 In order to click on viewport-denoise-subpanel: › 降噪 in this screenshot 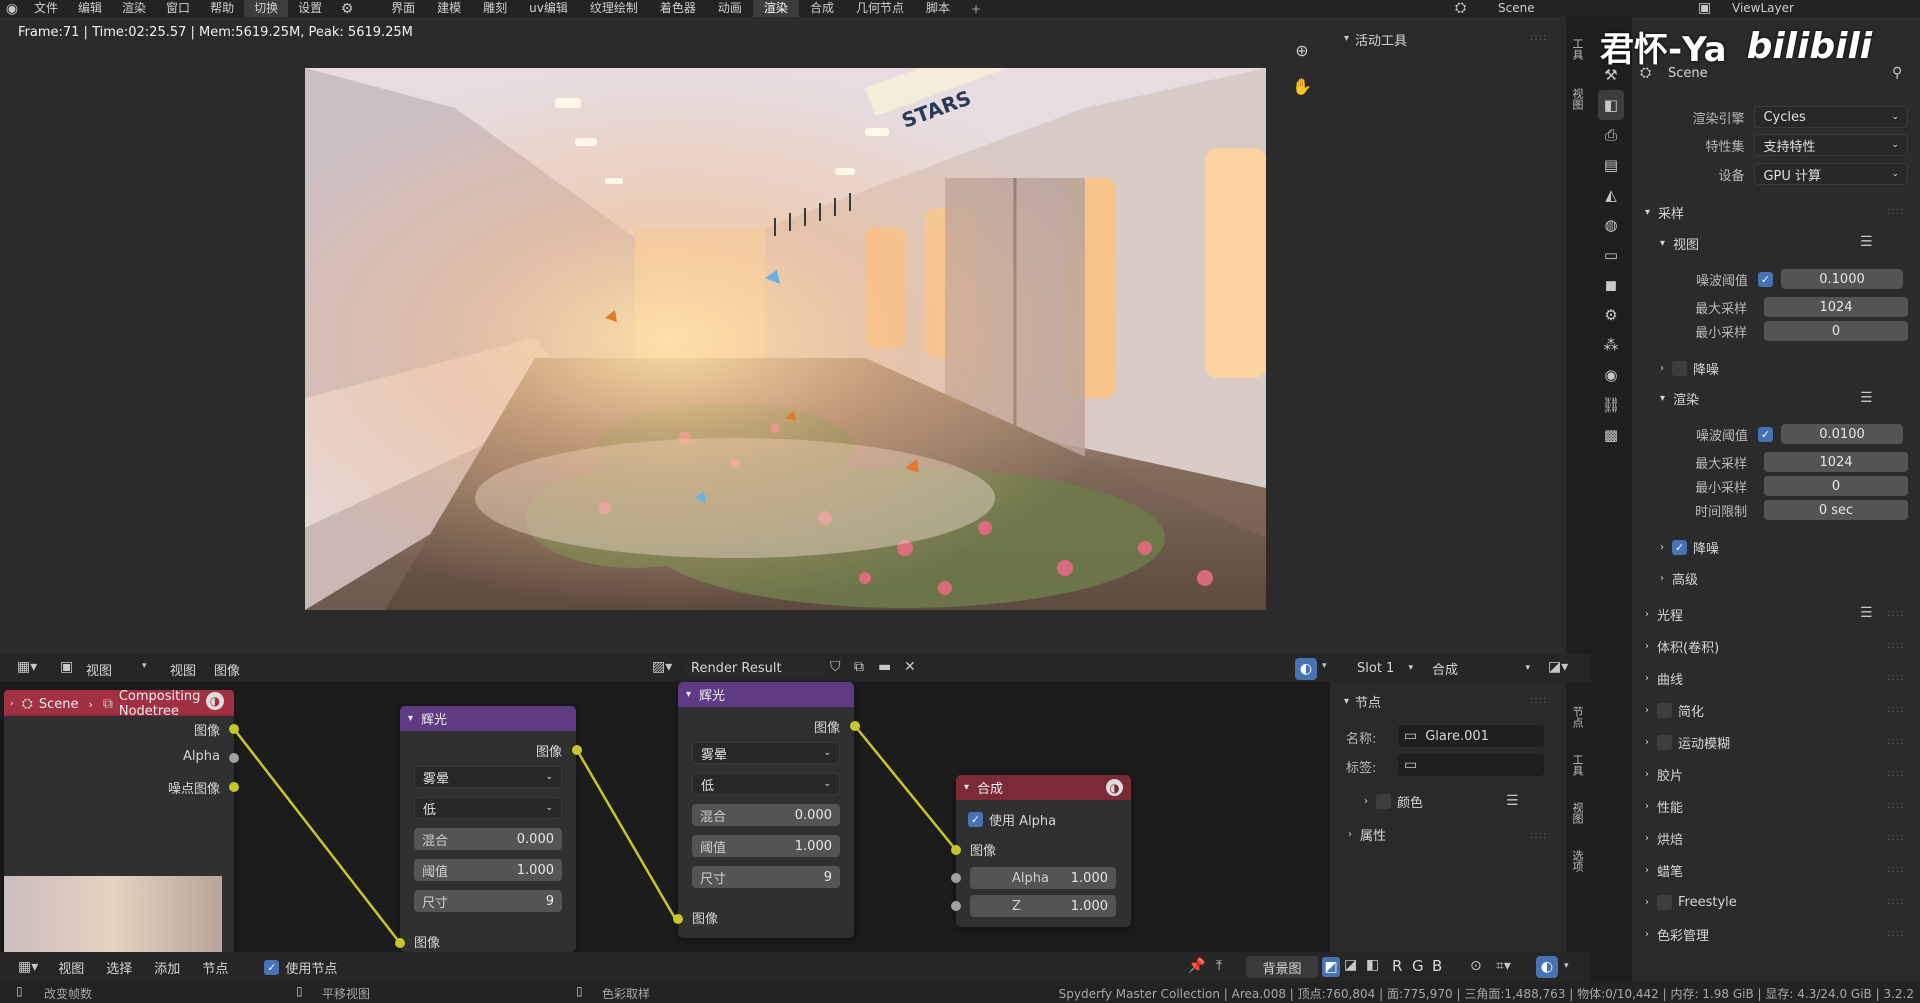, I will do `click(1689, 368)`.